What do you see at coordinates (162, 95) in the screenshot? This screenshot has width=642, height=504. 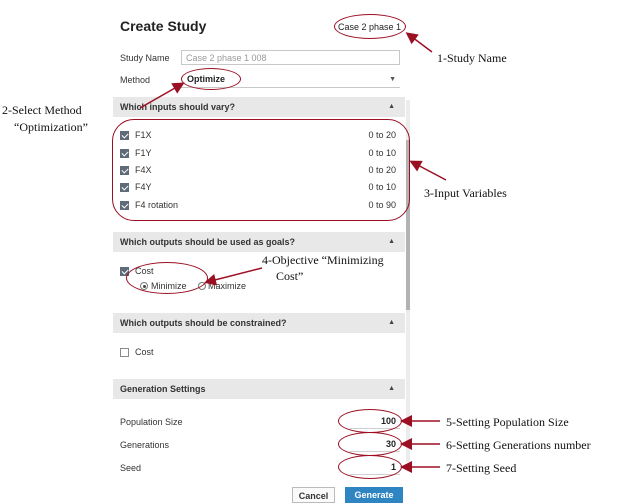 I see `arrow-method` at bounding box center [162, 95].